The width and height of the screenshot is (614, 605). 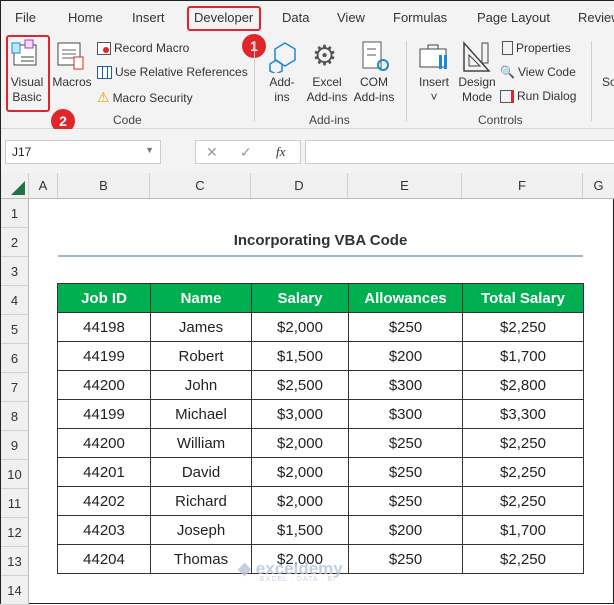 I want to click on enter-icon: ✓, so click(x=246, y=152).